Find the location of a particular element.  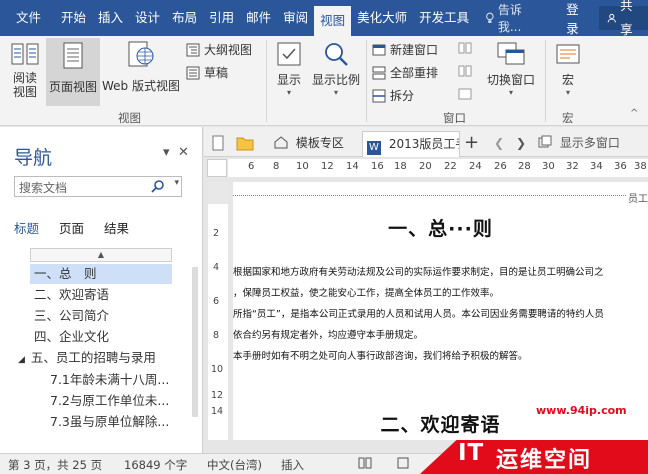

nav-tabs: 标题 页面 结果 is located at coordinates (71, 227).